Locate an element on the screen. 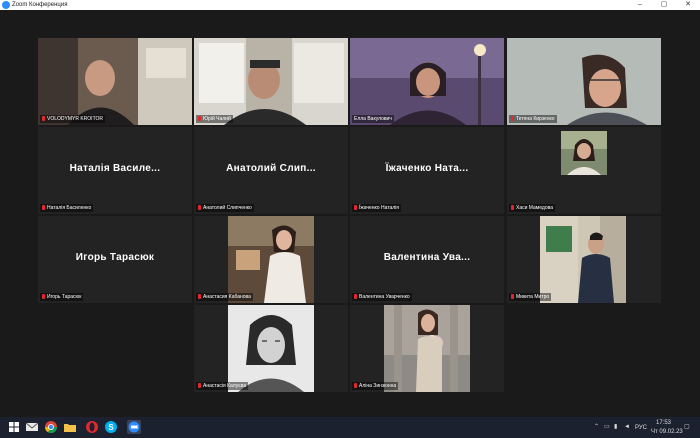  participant-tile: Аліна Зинзюнна is located at coordinates (427, 348).